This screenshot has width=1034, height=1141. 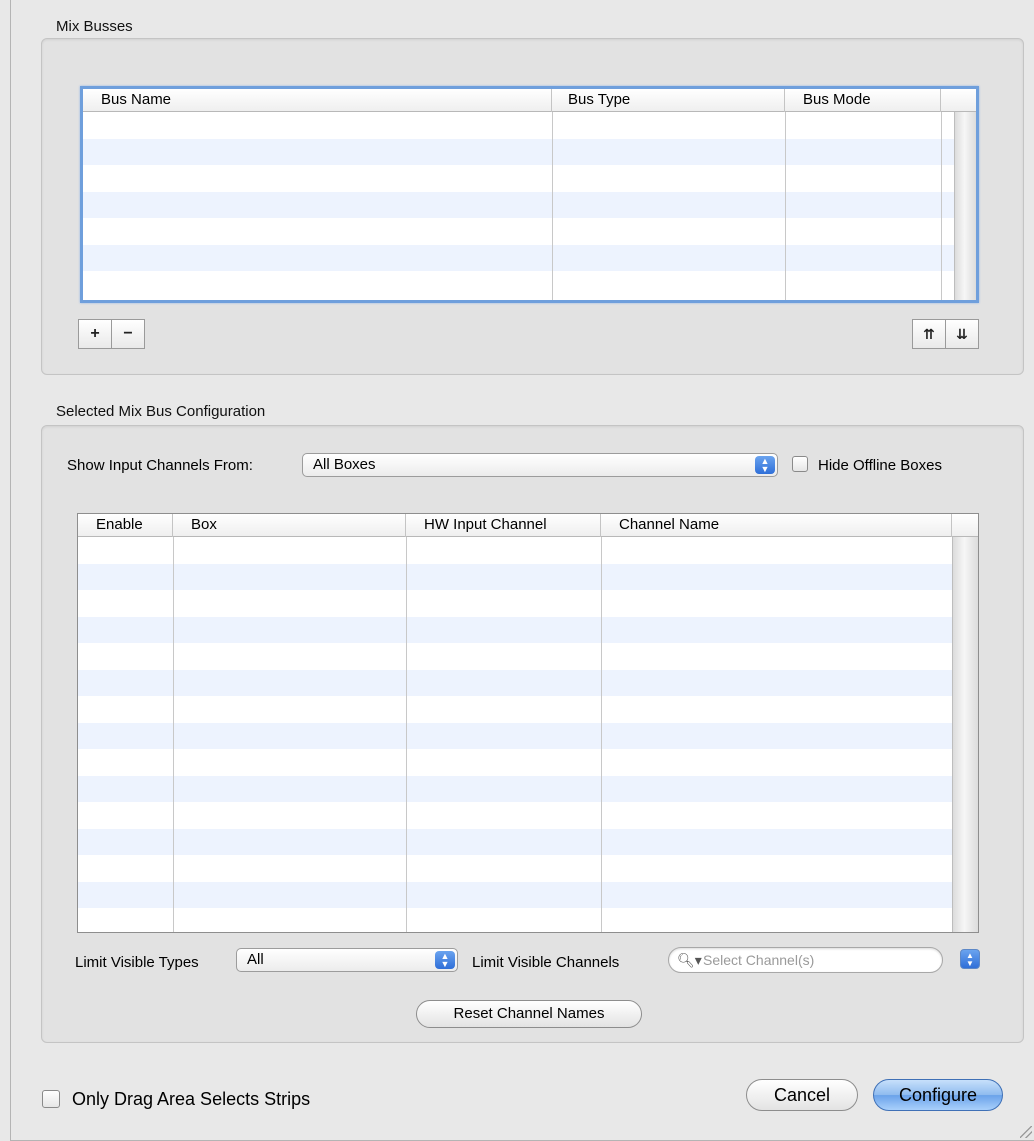 I want to click on move-to-top-button: ⇈, so click(x=929, y=334).